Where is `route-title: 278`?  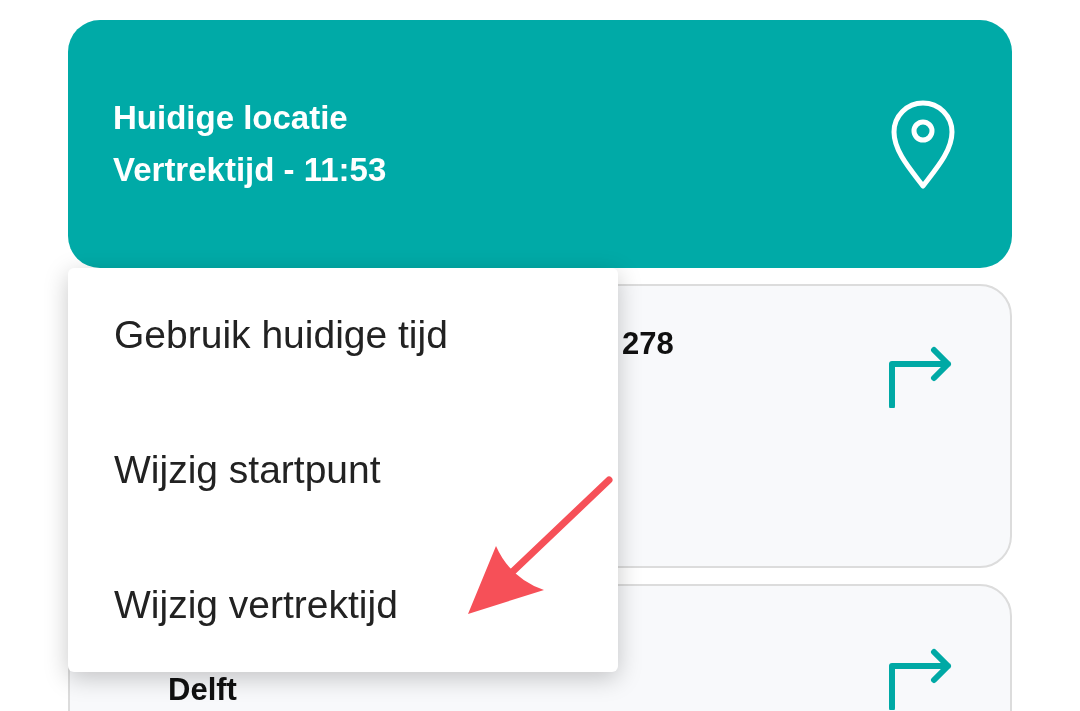
route-title: 278 is located at coordinates (648, 344).